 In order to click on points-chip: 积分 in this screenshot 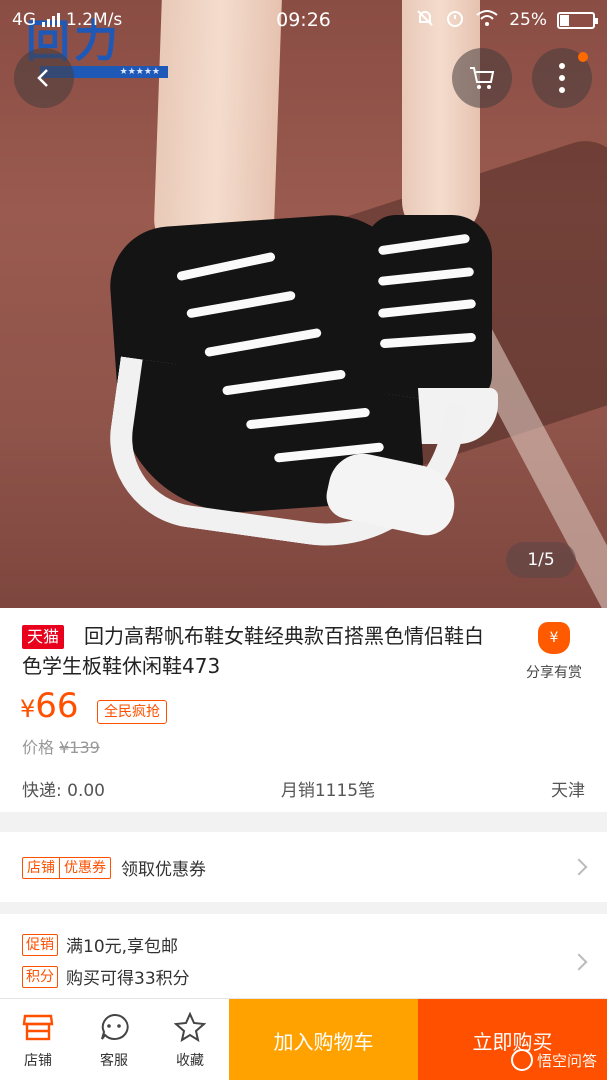, I will do `click(40, 976)`.